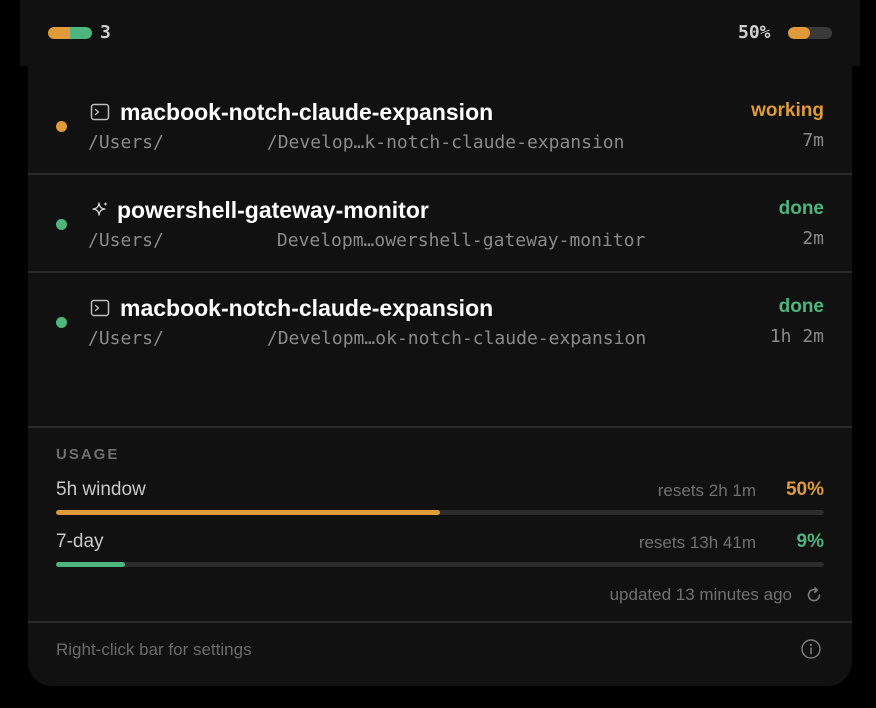 The image size is (876, 708). I want to click on usage-heading: USAGE, so click(88, 454).